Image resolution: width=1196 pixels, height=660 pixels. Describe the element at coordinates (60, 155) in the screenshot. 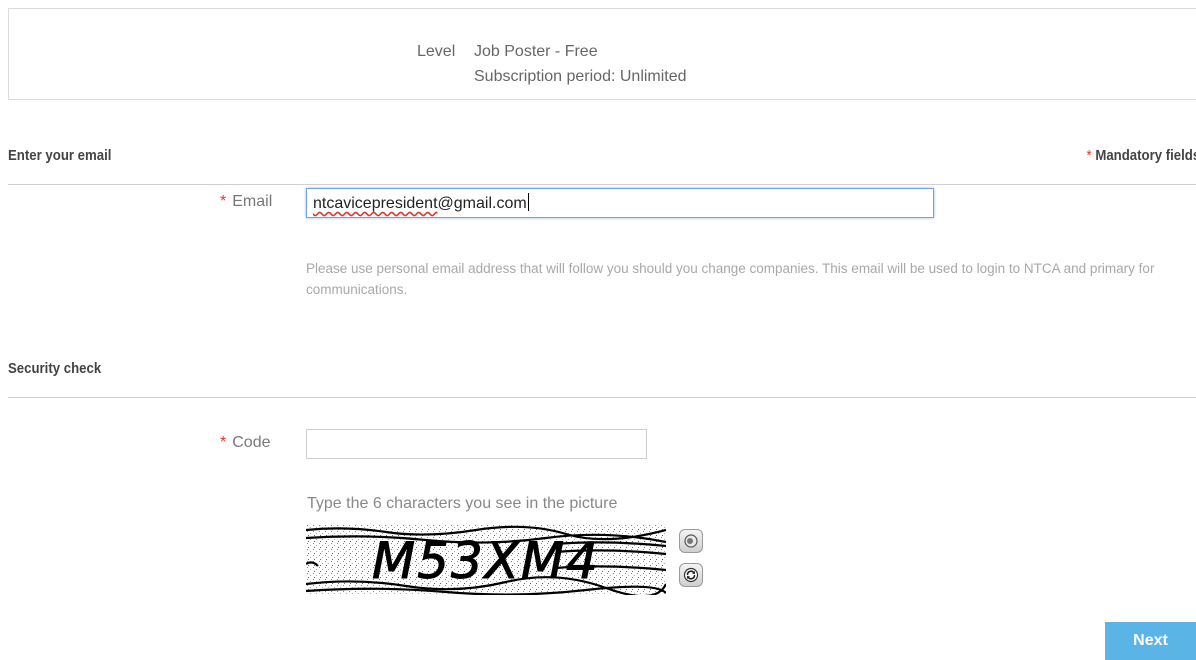

I see `email-section-title: Enter your email` at that location.